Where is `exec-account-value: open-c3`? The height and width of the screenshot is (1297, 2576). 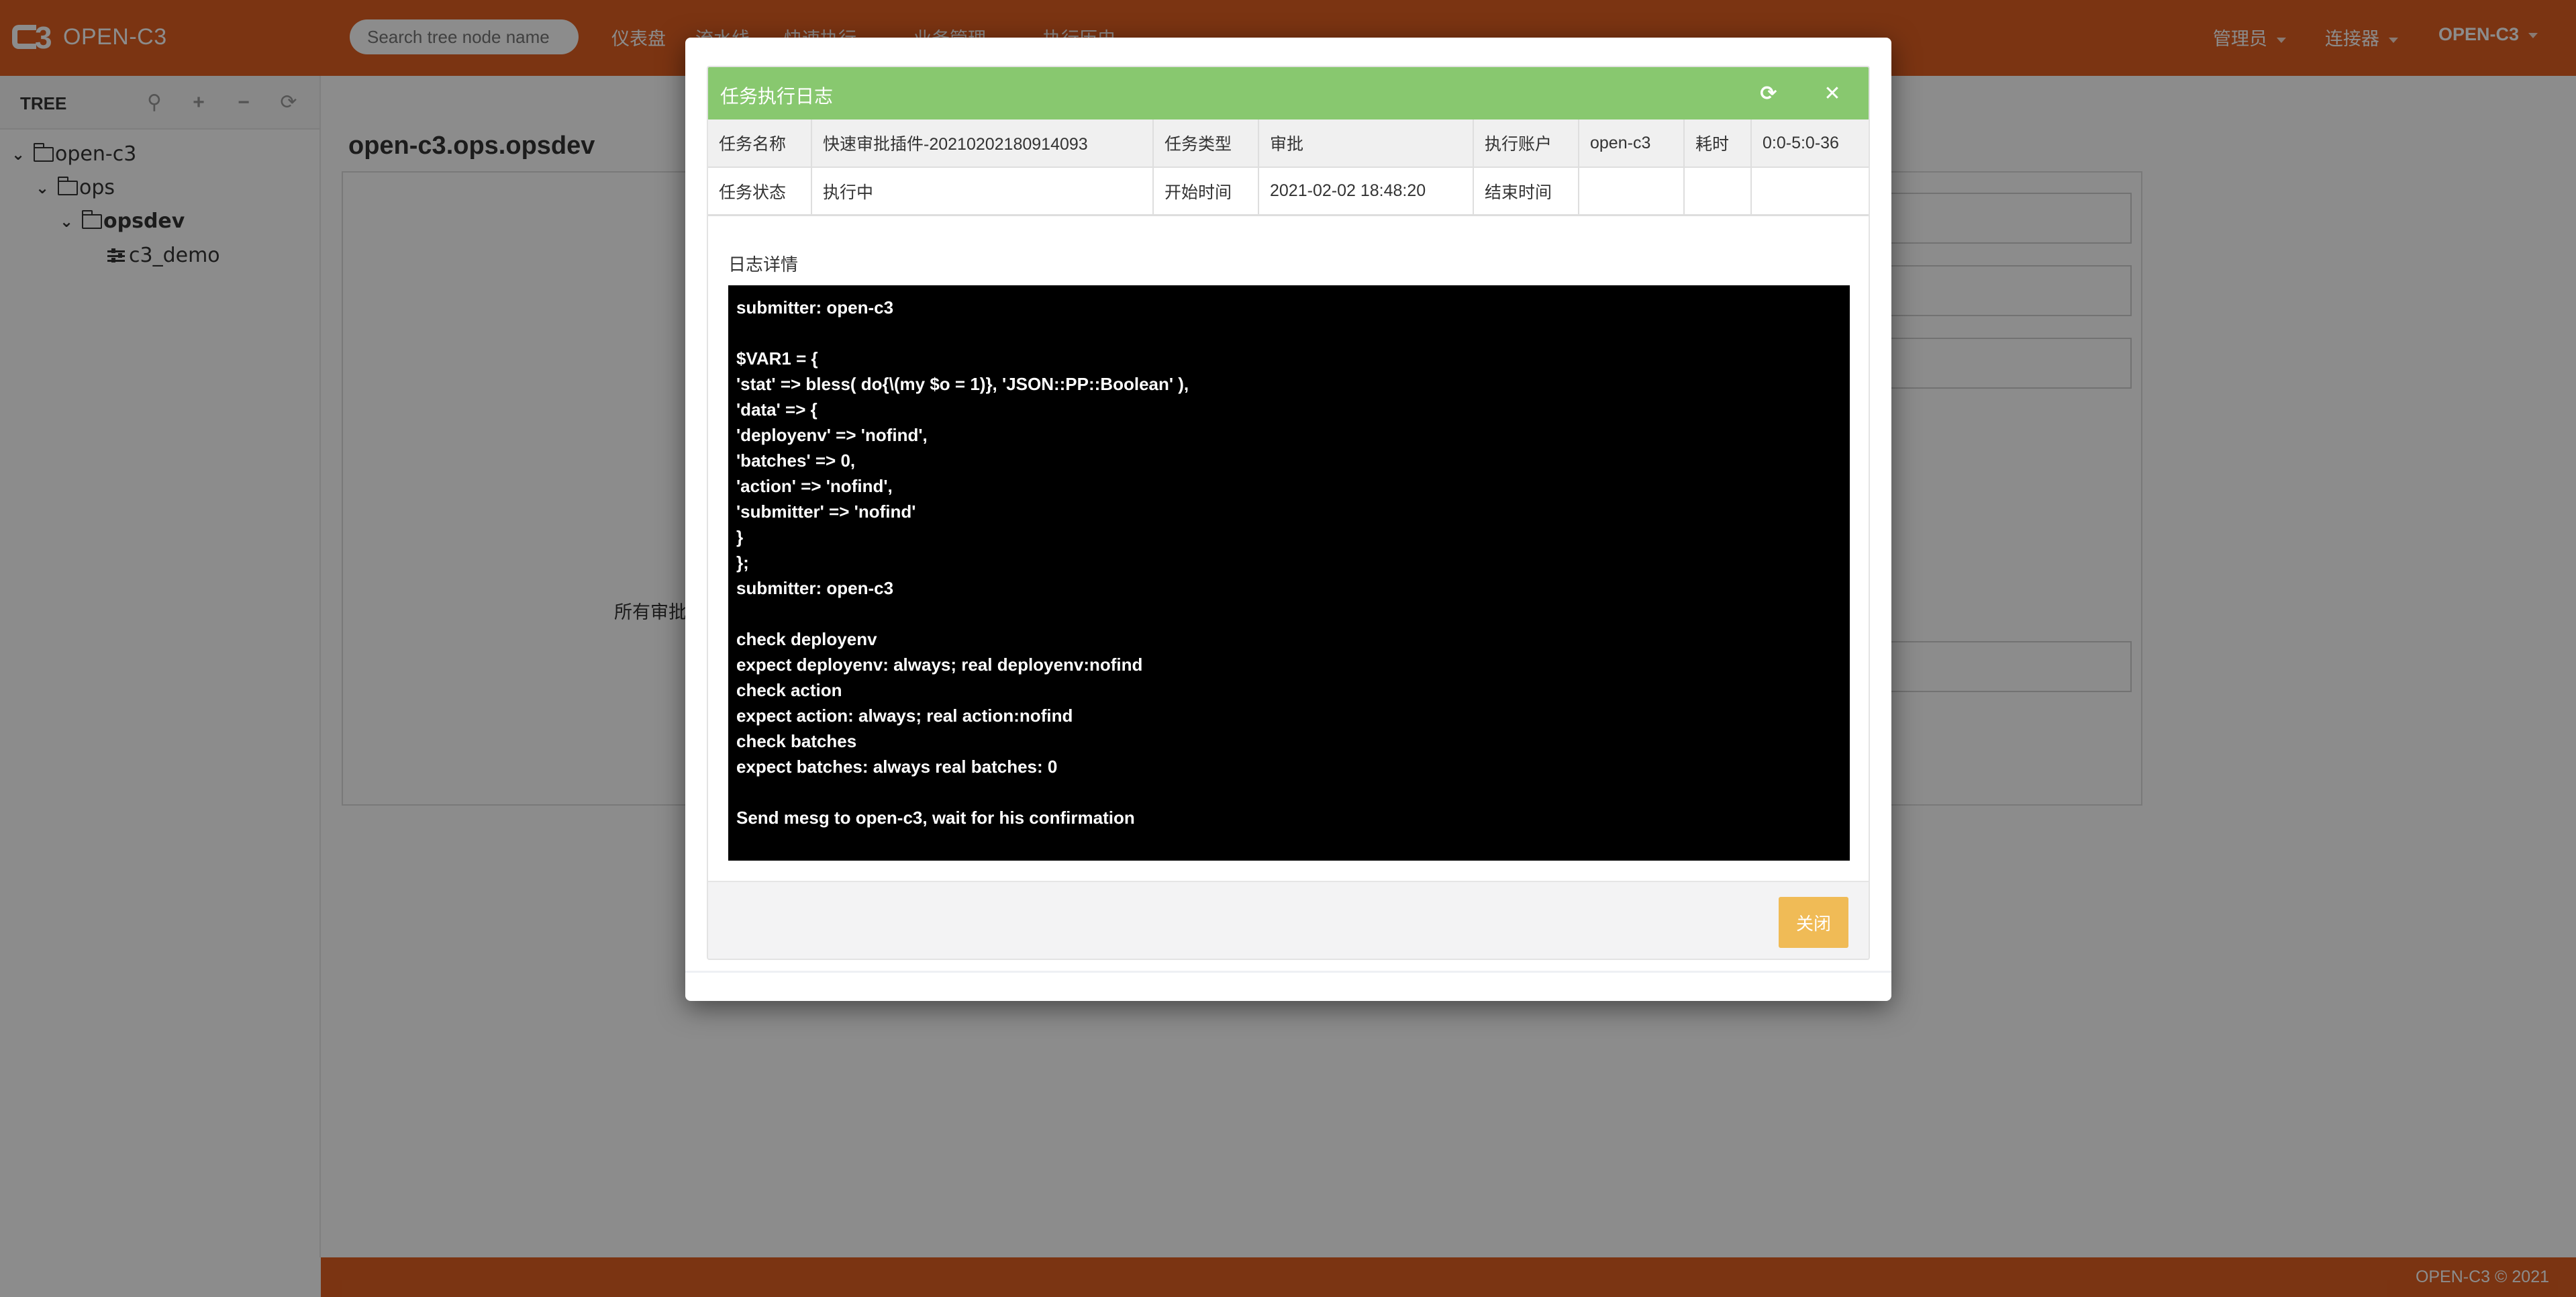
exec-account-value: open-c3 is located at coordinates (1631, 143).